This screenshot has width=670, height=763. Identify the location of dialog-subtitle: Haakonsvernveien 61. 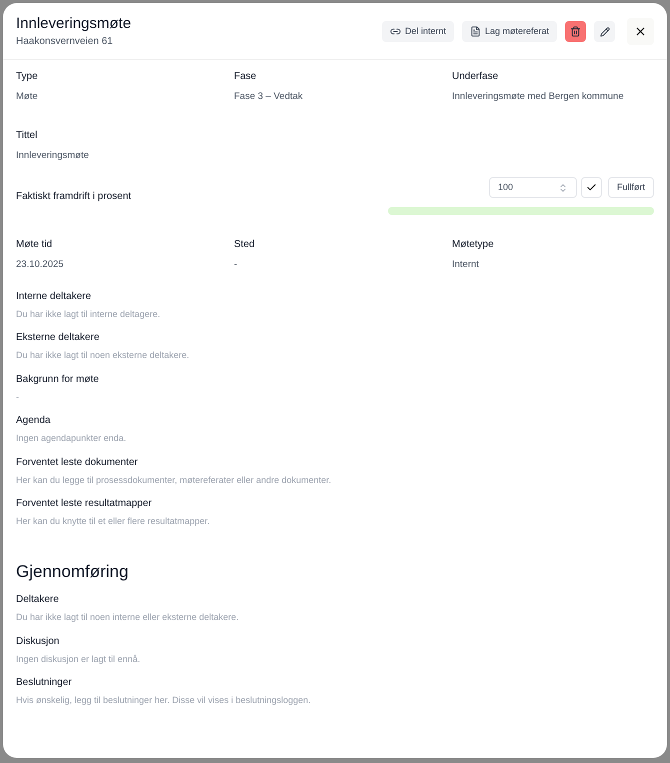
(65, 41).